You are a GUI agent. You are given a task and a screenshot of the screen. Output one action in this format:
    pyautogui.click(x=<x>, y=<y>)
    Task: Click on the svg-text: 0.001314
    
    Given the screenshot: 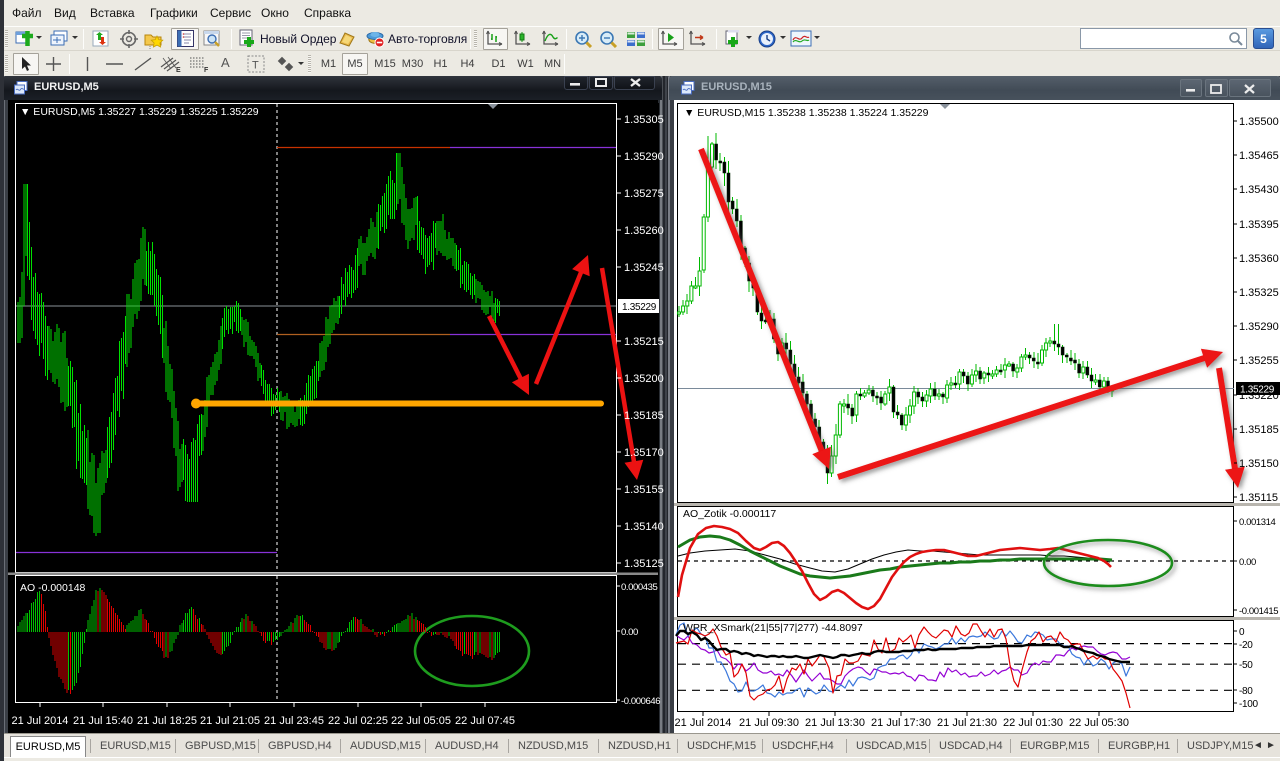 What is the action you would take?
    pyautogui.click(x=1257, y=522)
    